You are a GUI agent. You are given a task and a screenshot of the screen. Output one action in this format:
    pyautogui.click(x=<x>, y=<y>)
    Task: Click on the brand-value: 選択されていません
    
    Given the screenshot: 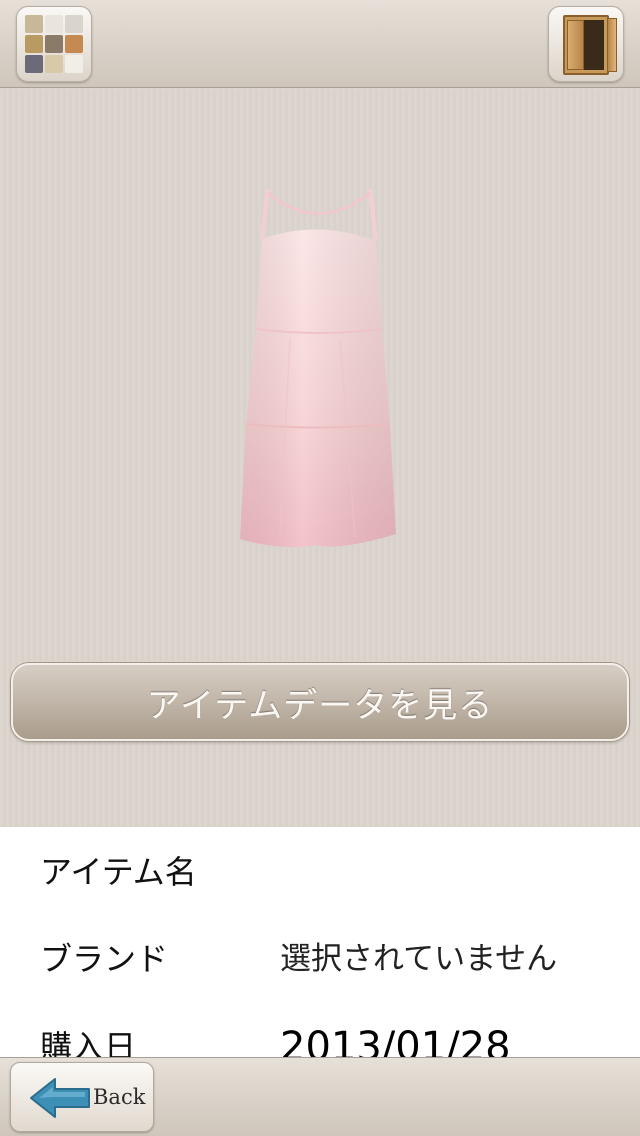 What is the action you would take?
    pyautogui.click(x=419, y=959)
    